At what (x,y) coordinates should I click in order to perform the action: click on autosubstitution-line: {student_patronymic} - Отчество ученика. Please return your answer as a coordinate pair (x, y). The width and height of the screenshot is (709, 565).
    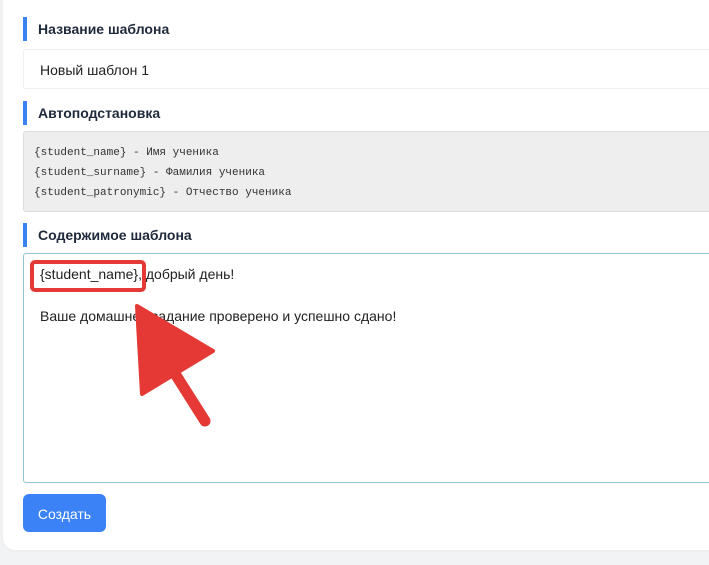
    Looking at the image, I should click on (163, 193).